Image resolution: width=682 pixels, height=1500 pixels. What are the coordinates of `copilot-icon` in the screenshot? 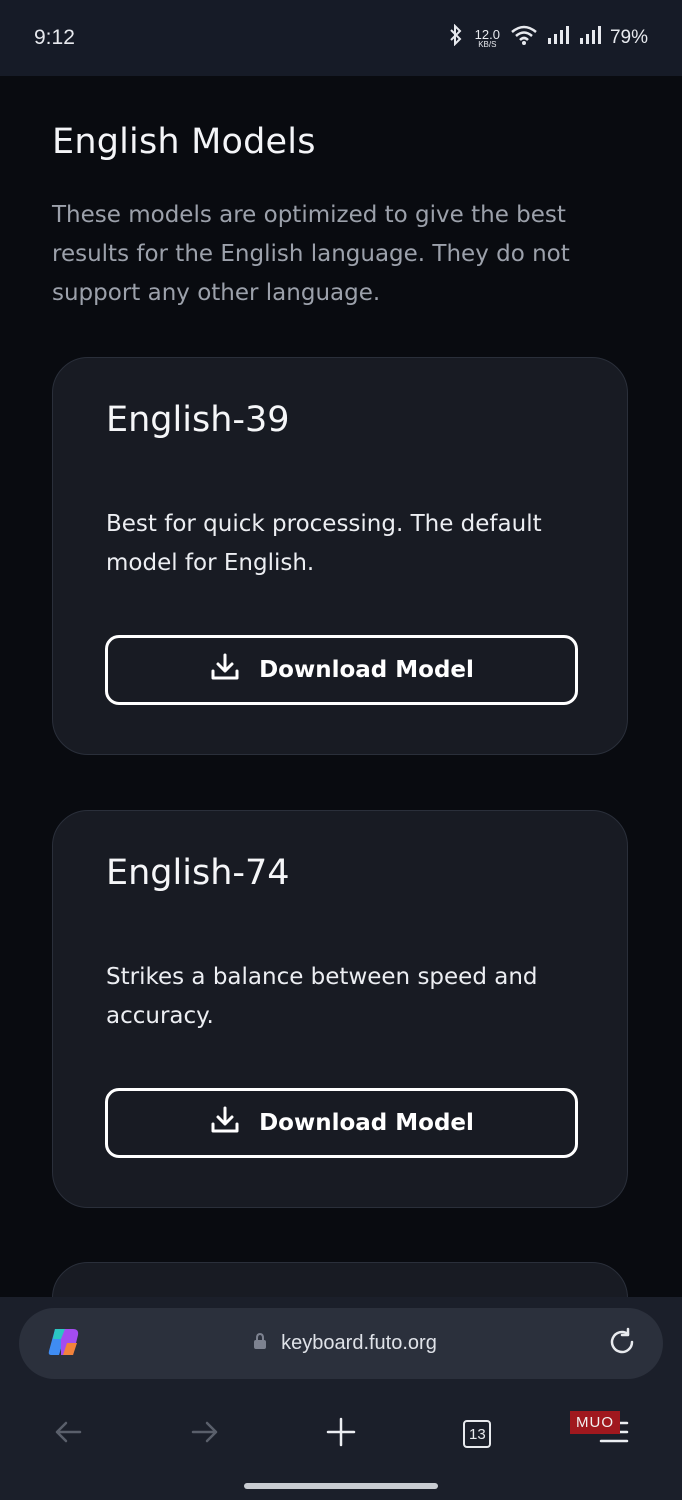 It's located at (64, 1344).